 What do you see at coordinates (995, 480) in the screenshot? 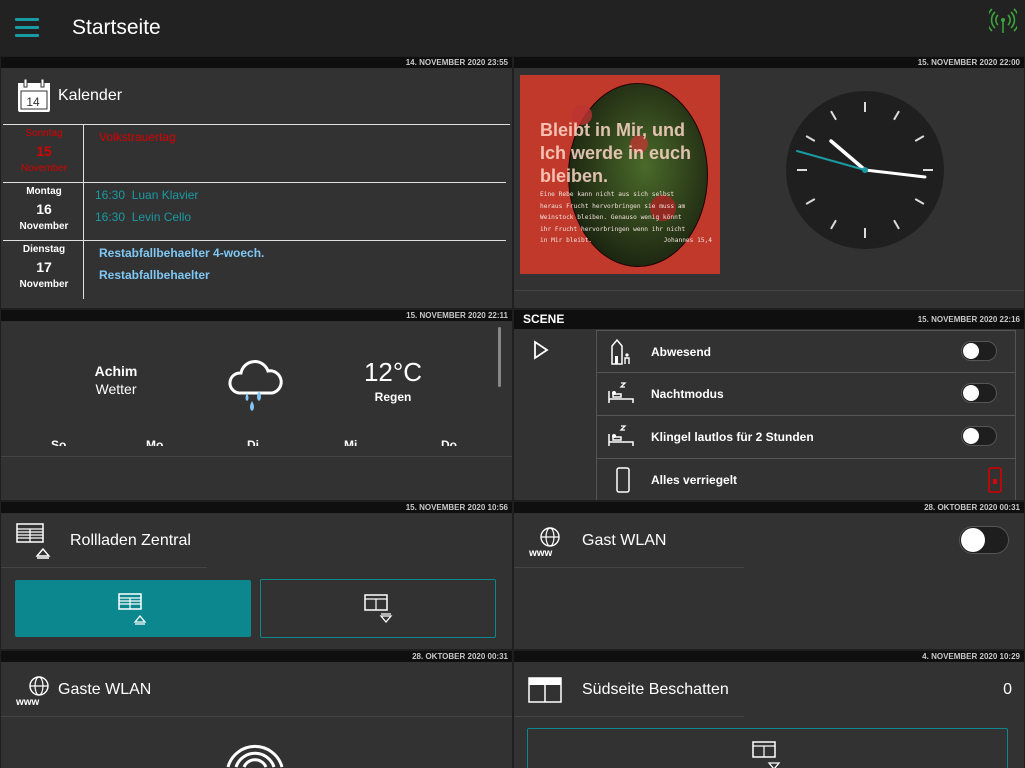
I see `phone-status-icon` at bounding box center [995, 480].